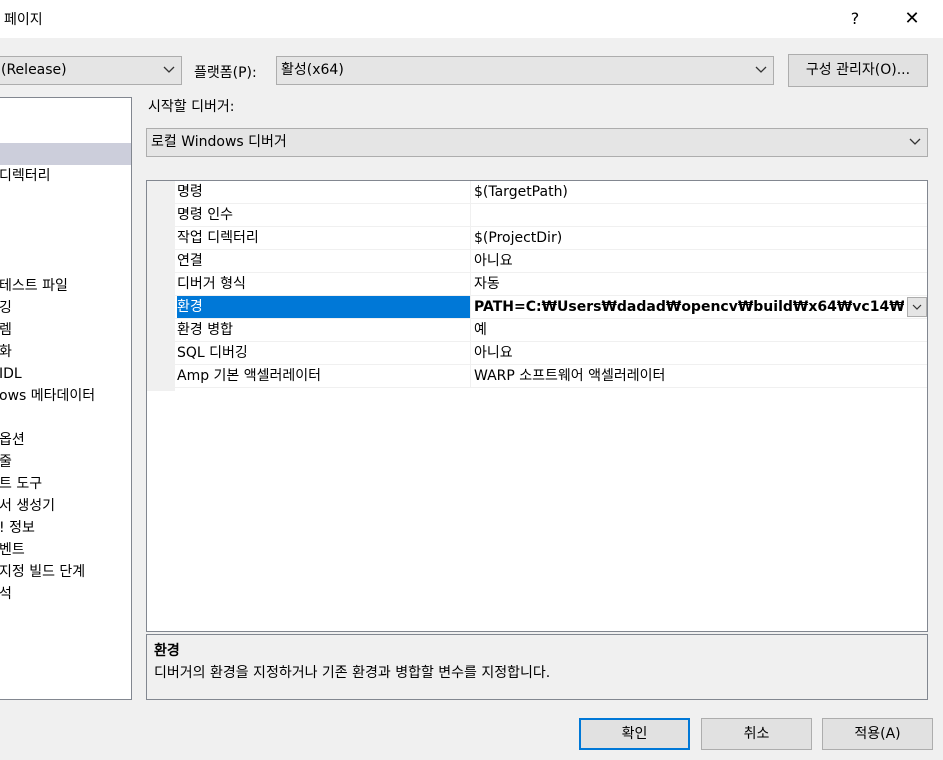  I want to click on property-value: $(ProjectDir), so click(699, 238).